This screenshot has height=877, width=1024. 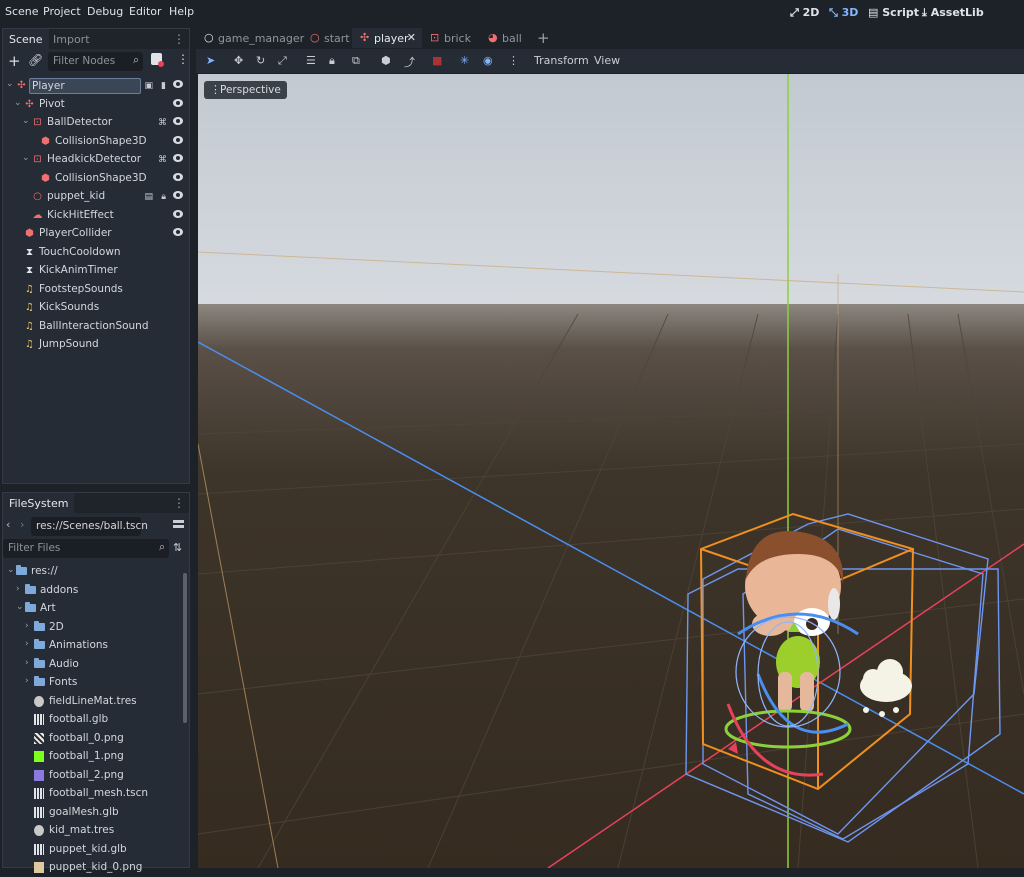 I want to click on file-row: puppet_kid_0.png, so click(x=91, y=868).